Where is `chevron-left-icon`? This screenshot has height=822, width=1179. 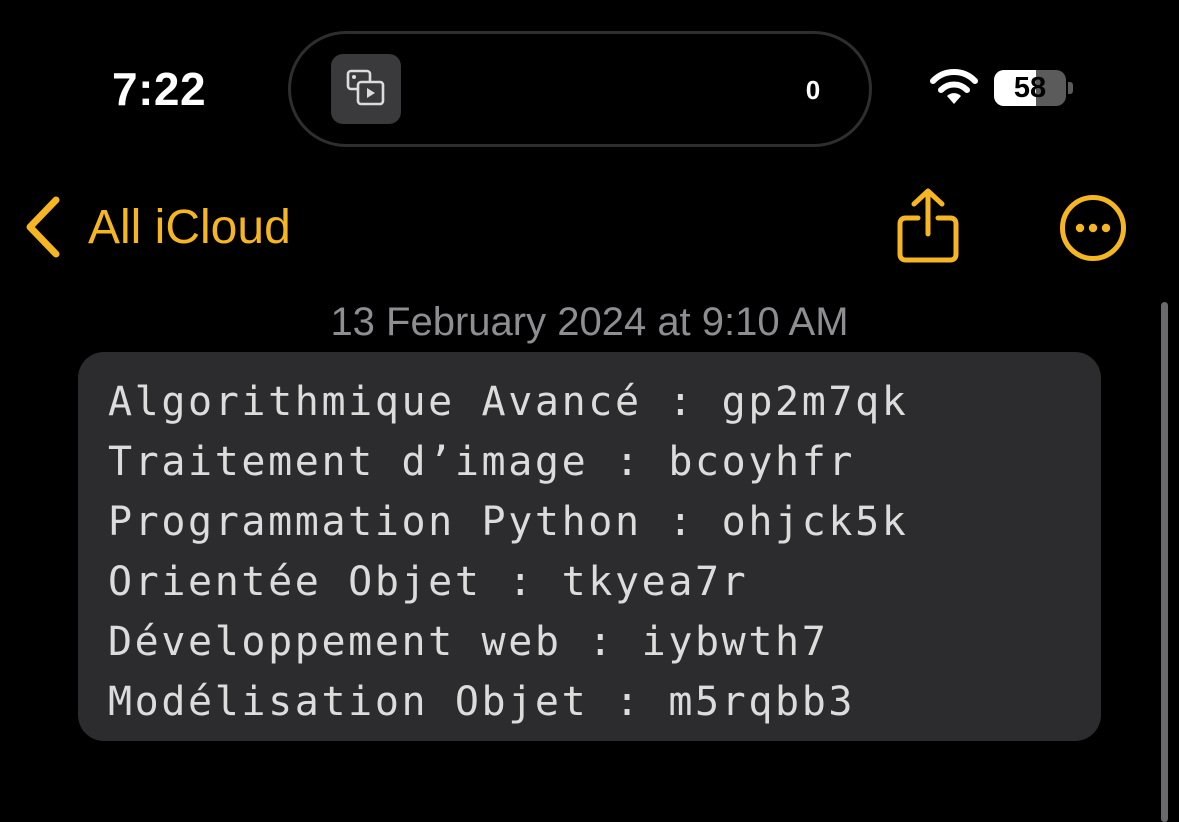
chevron-left-icon is located at coordinates (43, 227).